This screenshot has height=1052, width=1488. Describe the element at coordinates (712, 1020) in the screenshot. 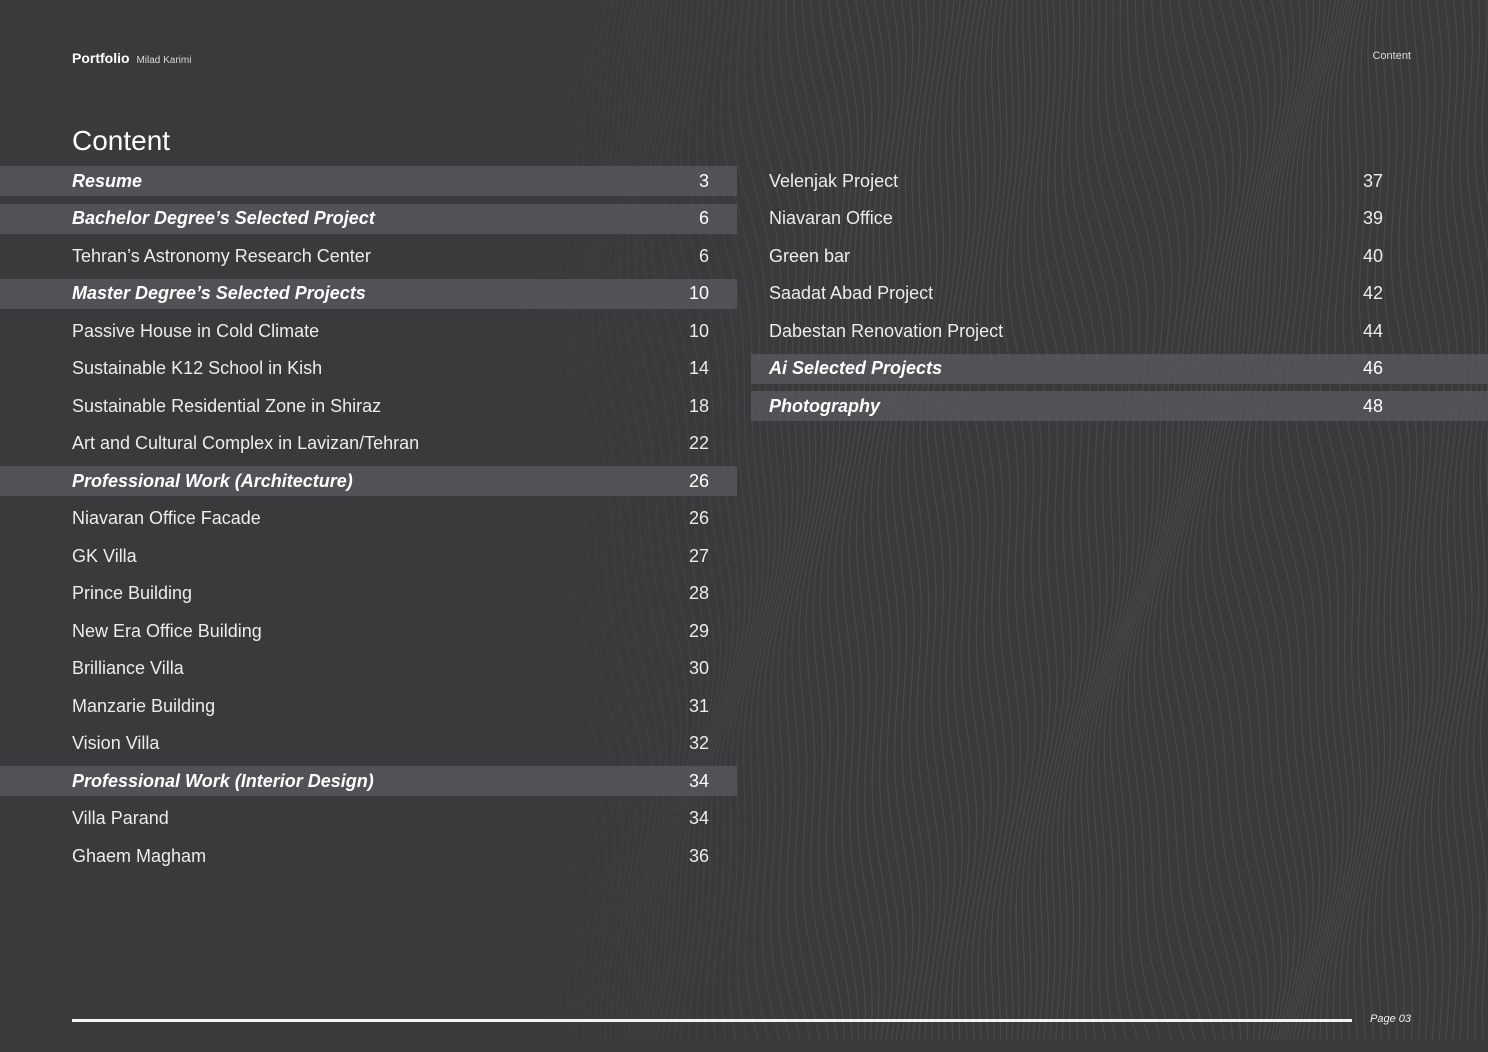

I see `footer-divider` at that location.